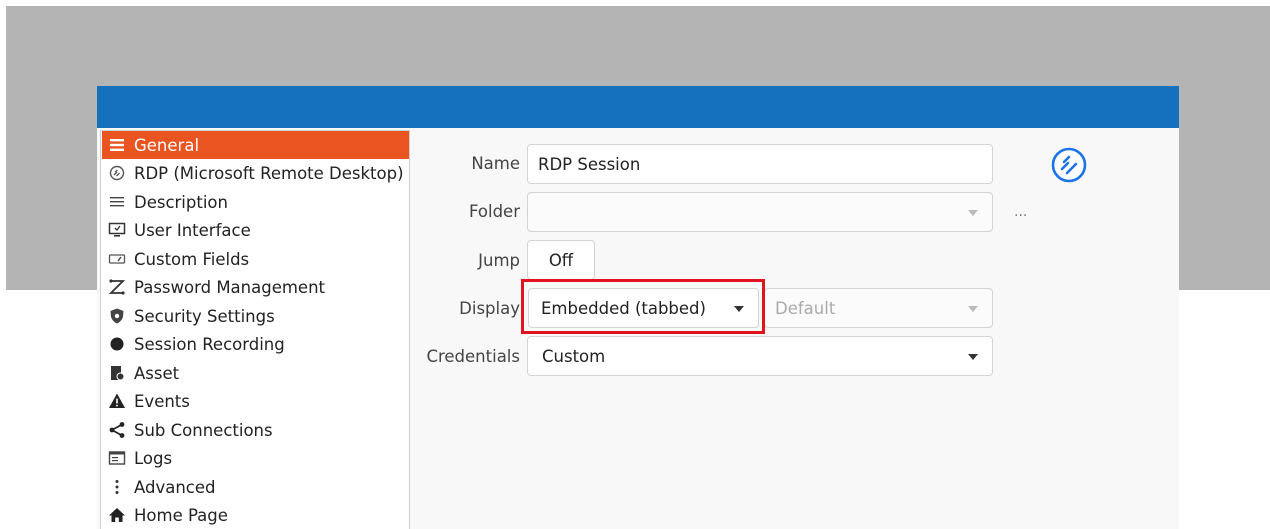 Image resolution: width=1270 pixels, height=529 pixels. What do you see at coordinates (117, 202) in the screenshot?
I see `lines-icon` at bounding box center [117, 202].